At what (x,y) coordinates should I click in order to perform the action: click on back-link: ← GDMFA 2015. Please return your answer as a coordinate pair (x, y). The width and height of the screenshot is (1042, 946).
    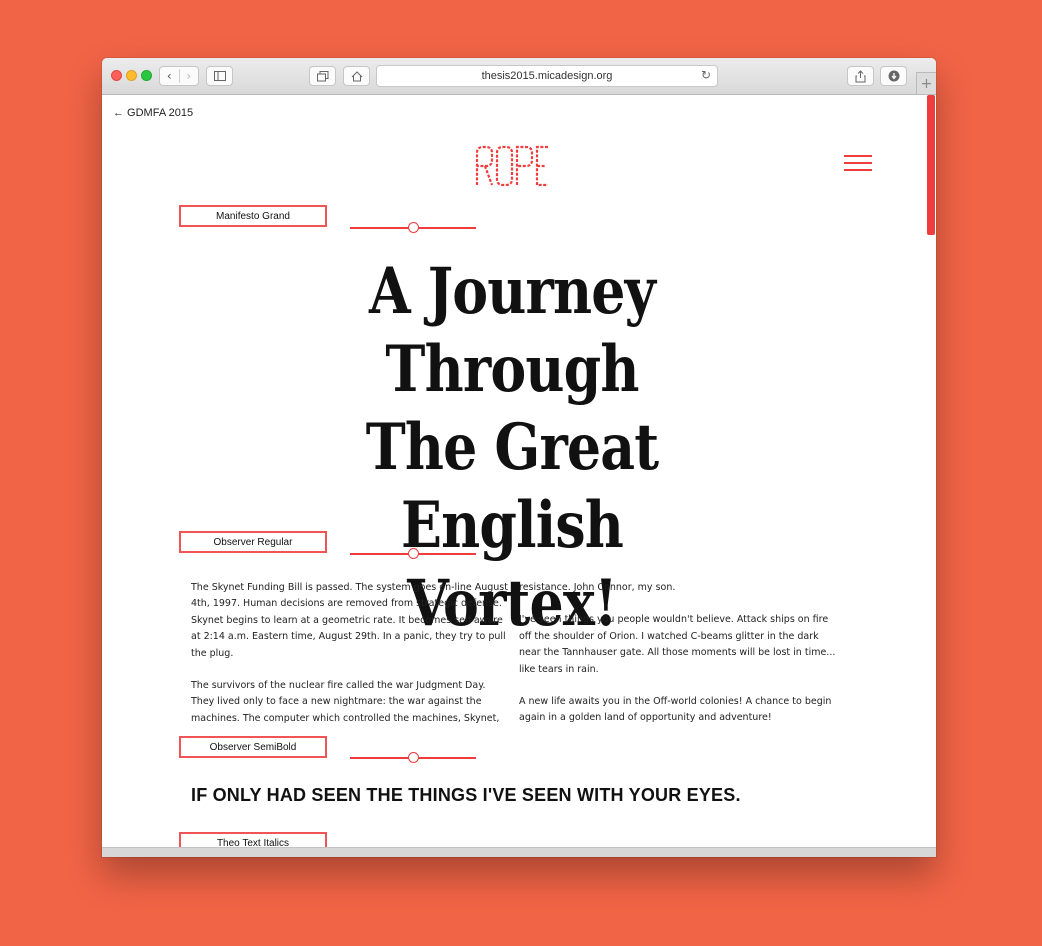
    Looking at the image, I should click on (153, 113).